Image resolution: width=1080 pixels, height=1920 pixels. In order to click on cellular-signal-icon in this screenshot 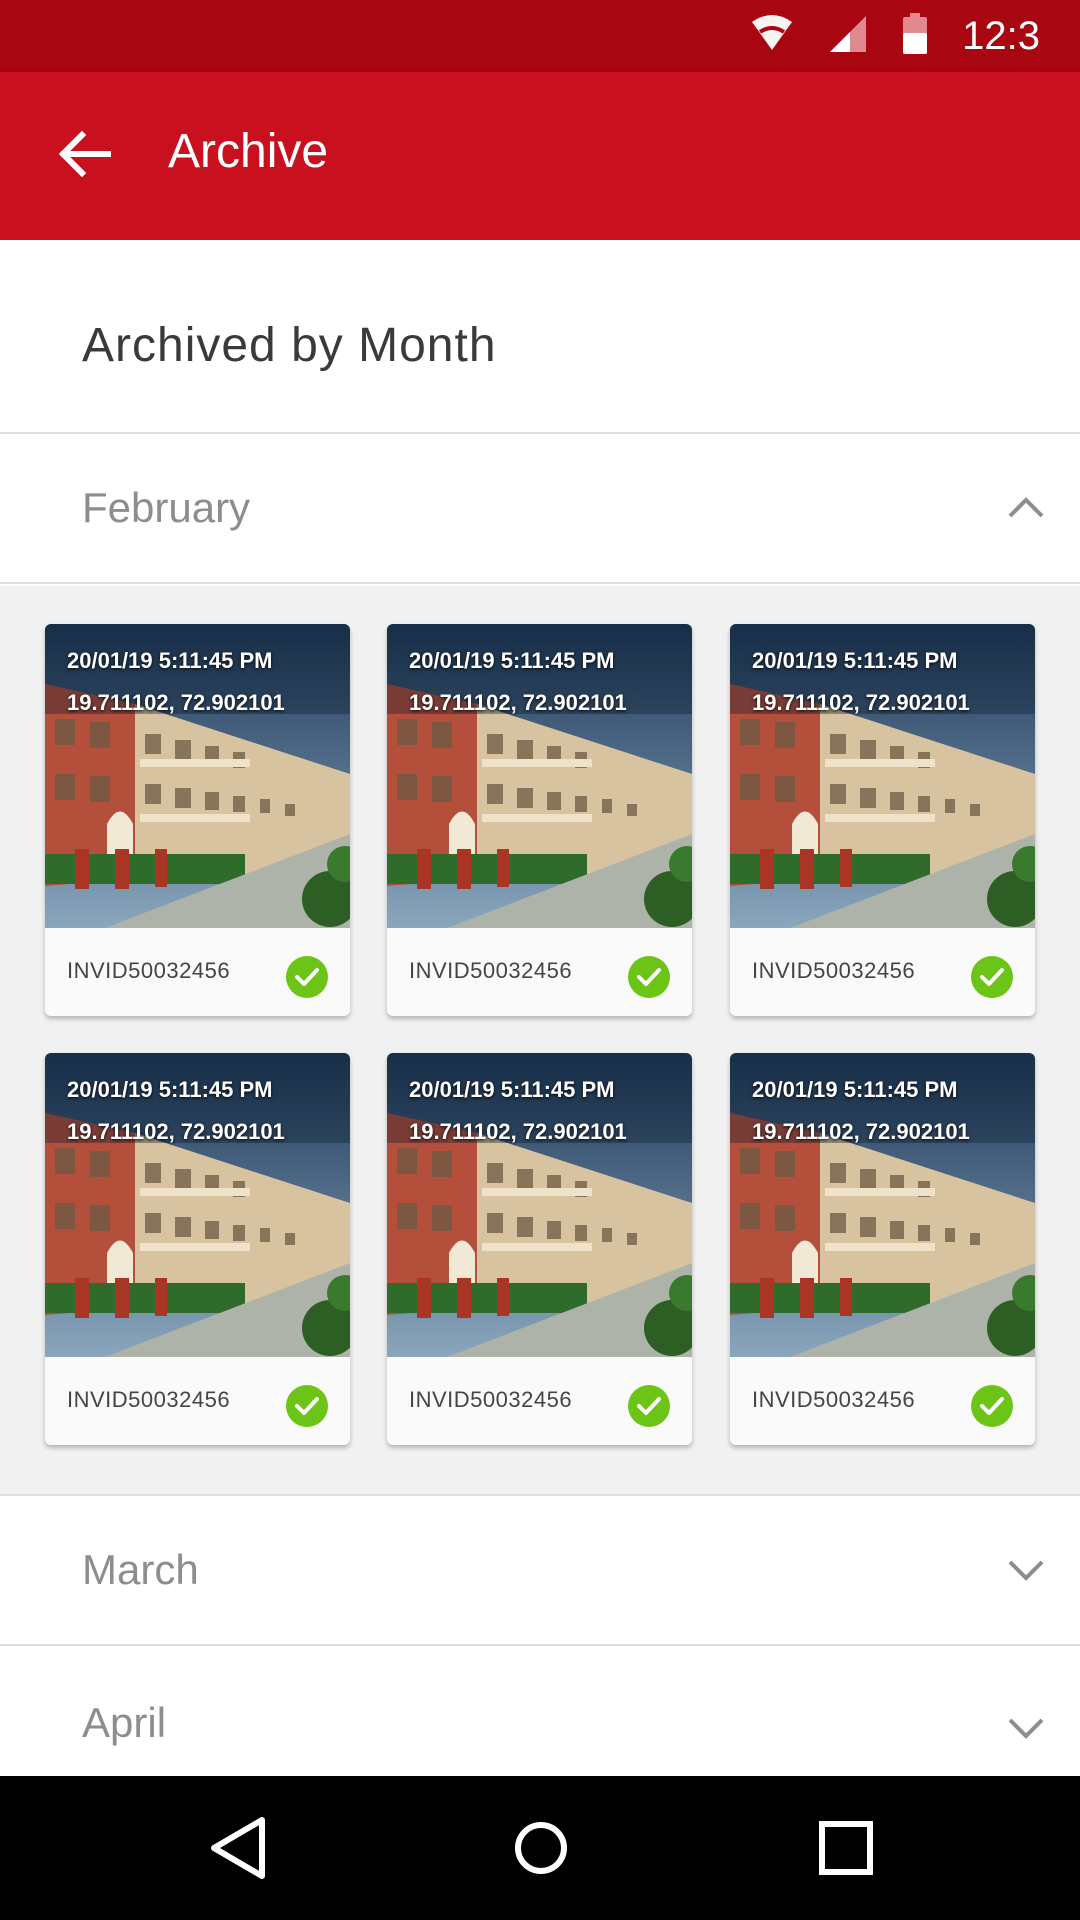, I will do `click(848, 36)`.